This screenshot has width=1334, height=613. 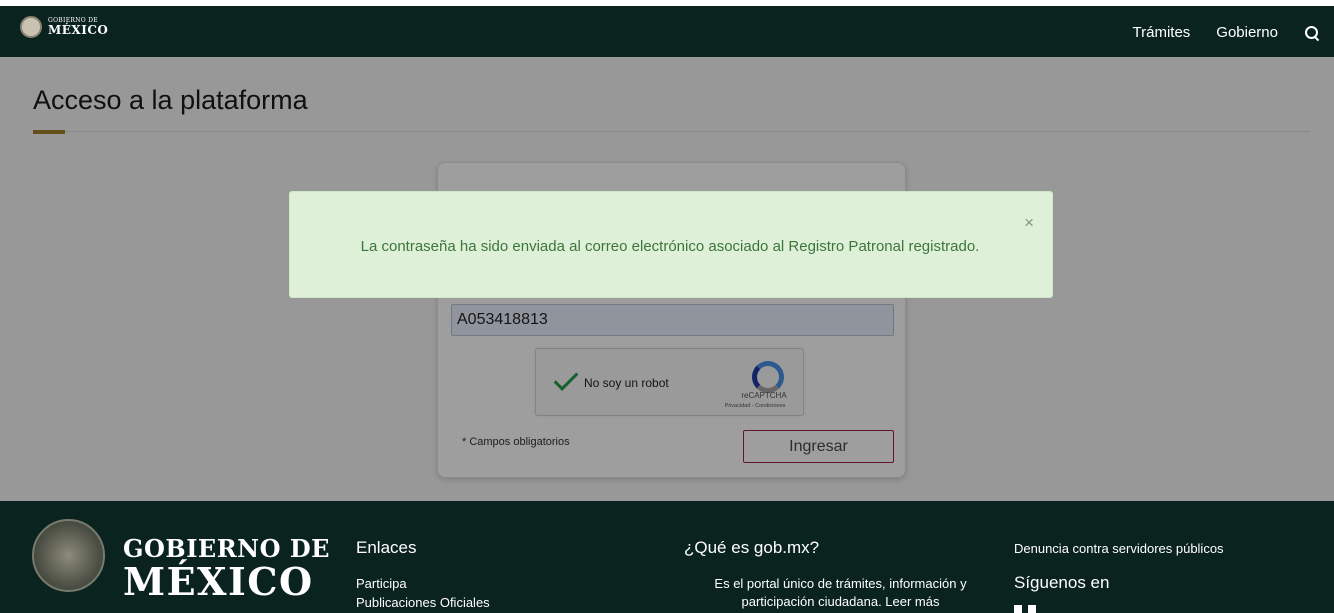 I want to click on twitter-icon, so click(x=1032, y=609).